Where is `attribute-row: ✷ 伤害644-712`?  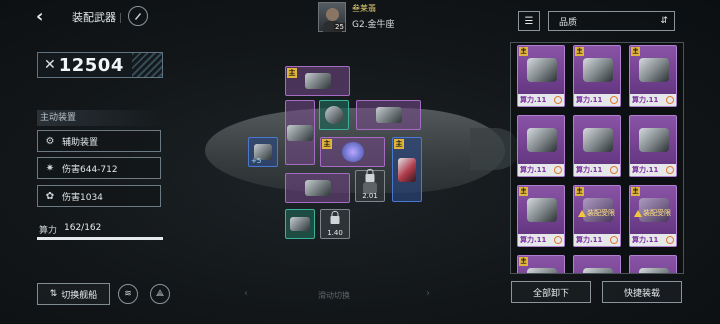
attribute-row: ✷ 伤害644-712 is located at coordinates (99, 168).